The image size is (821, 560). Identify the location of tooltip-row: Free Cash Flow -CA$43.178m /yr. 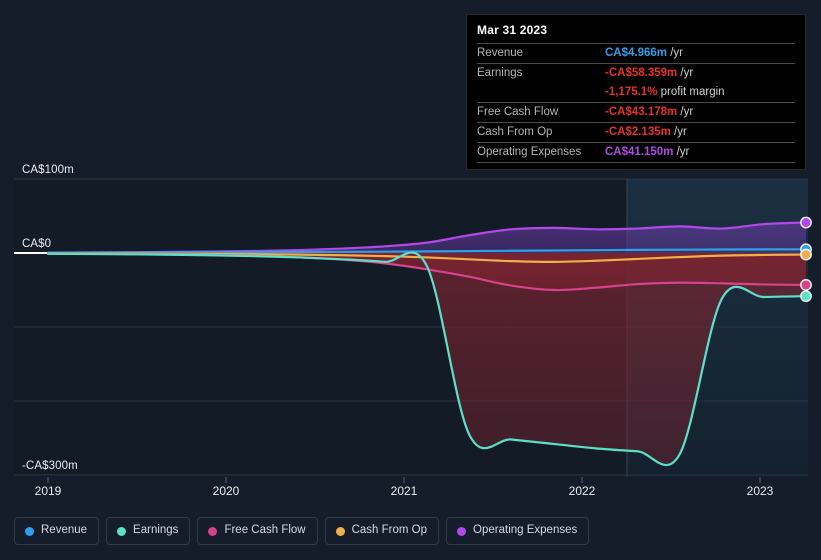
(636, 112).